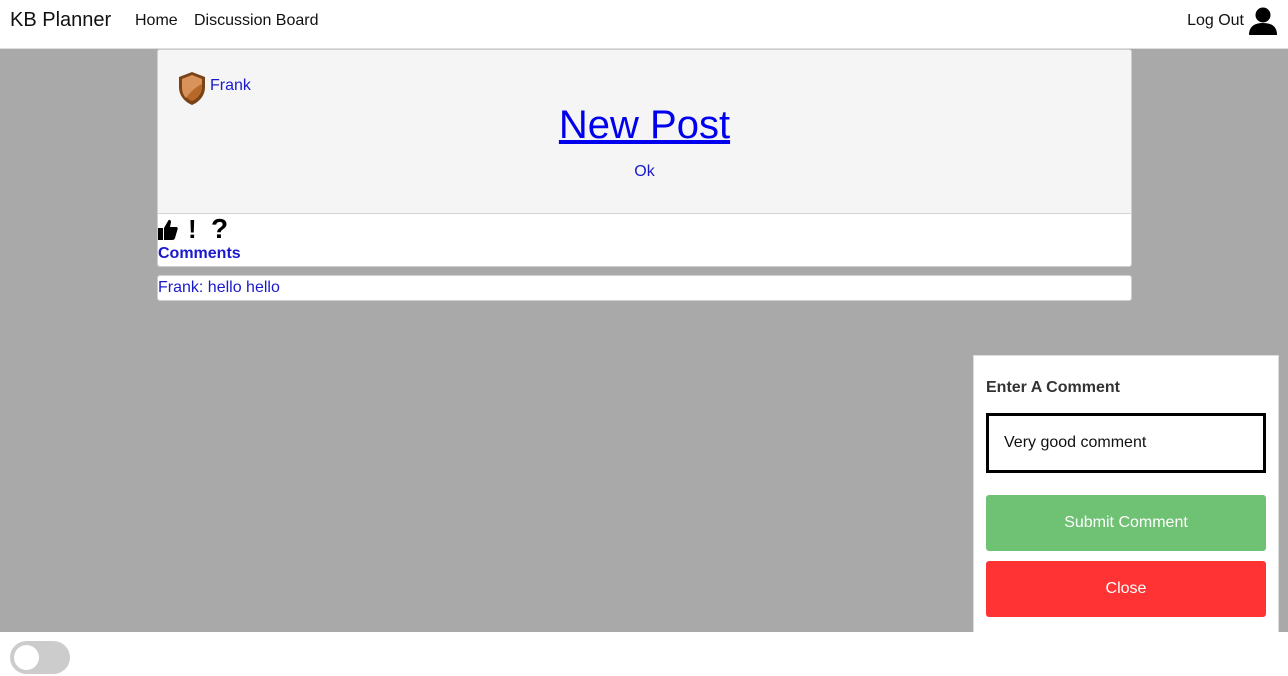  What do you see at coordinates (1126, 443) in the screenshot?
I see `comment-input` at bounding box center [1126, 443].